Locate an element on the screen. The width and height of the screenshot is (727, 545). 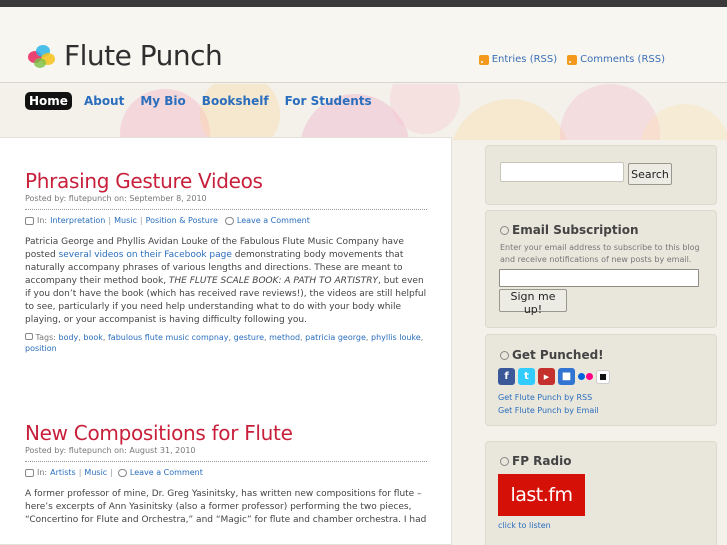
post-title: New Compositions for Flute is located at coordinates (226, 433).